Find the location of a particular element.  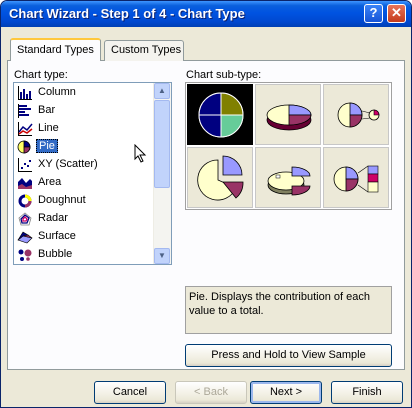

subtype-3d-pie is located at coordinates (288, 114).